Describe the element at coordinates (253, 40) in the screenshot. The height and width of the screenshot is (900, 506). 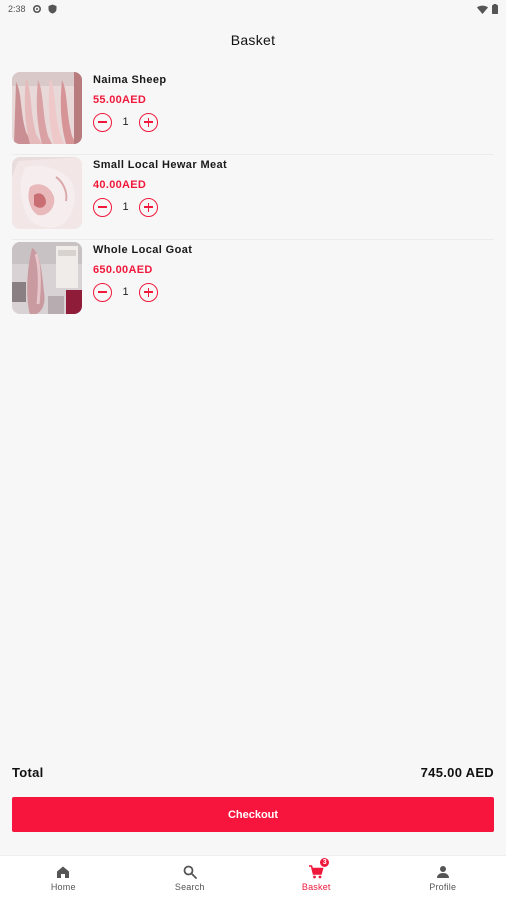
I see `page-title: Basket` at that location.